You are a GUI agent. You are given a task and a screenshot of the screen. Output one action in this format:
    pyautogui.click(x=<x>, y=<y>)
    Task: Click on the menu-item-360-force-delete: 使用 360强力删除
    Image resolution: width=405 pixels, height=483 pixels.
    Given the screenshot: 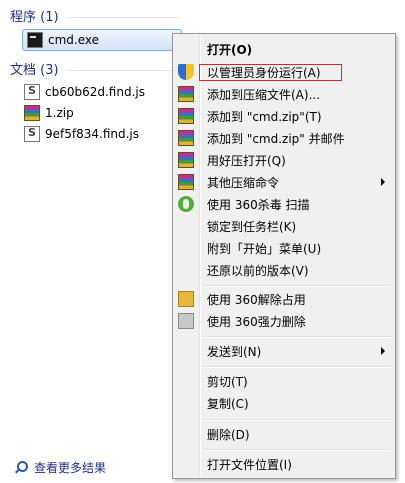 What is the action you would take?
    pyautogui.click(x=284, y=321)
    